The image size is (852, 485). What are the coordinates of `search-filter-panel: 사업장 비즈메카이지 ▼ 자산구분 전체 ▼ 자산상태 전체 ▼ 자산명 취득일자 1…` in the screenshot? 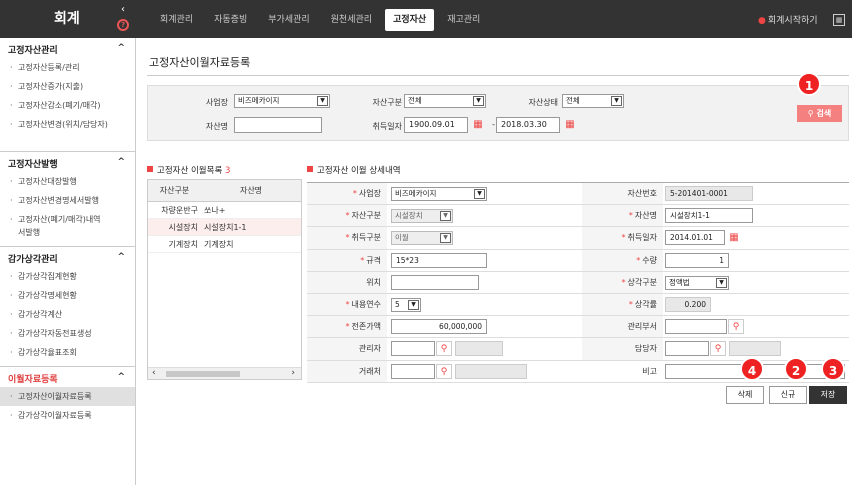 It's located at (498, 113).